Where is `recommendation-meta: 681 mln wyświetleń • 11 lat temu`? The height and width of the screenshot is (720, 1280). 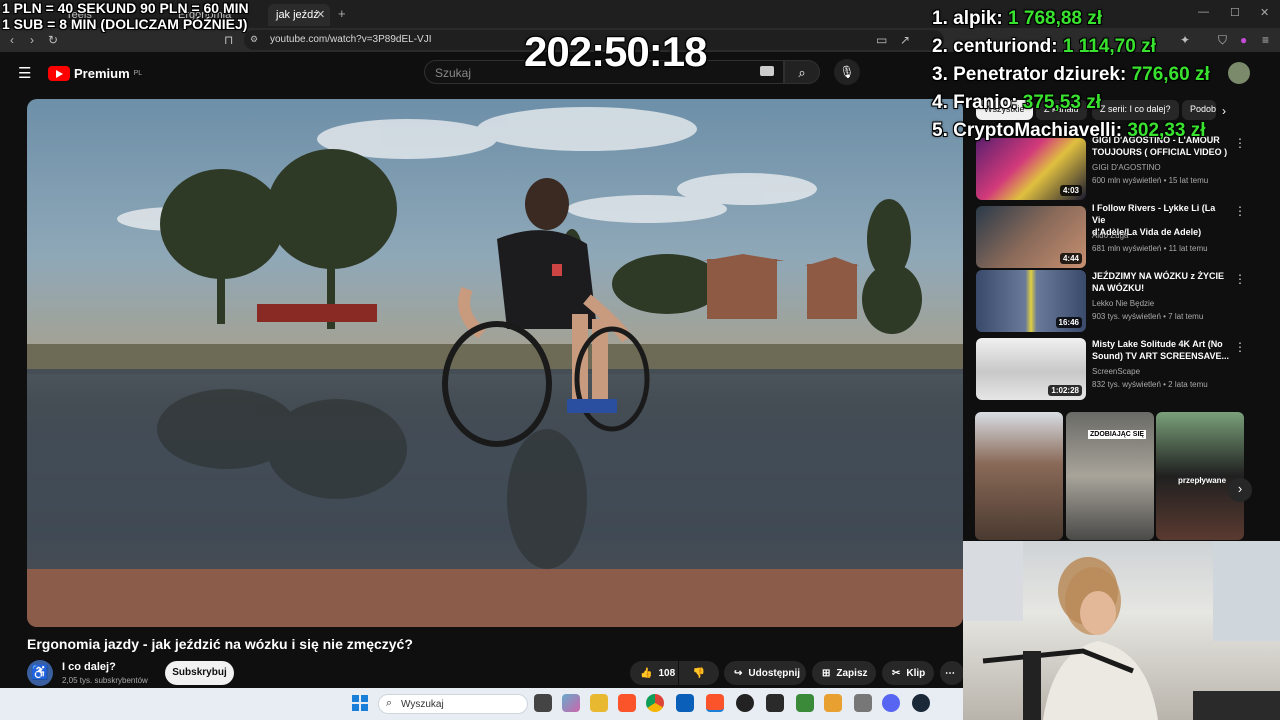 recommendation-meta: 681 mln wyświetleń • 11 lat temu is located at coordinates (1150, 248).